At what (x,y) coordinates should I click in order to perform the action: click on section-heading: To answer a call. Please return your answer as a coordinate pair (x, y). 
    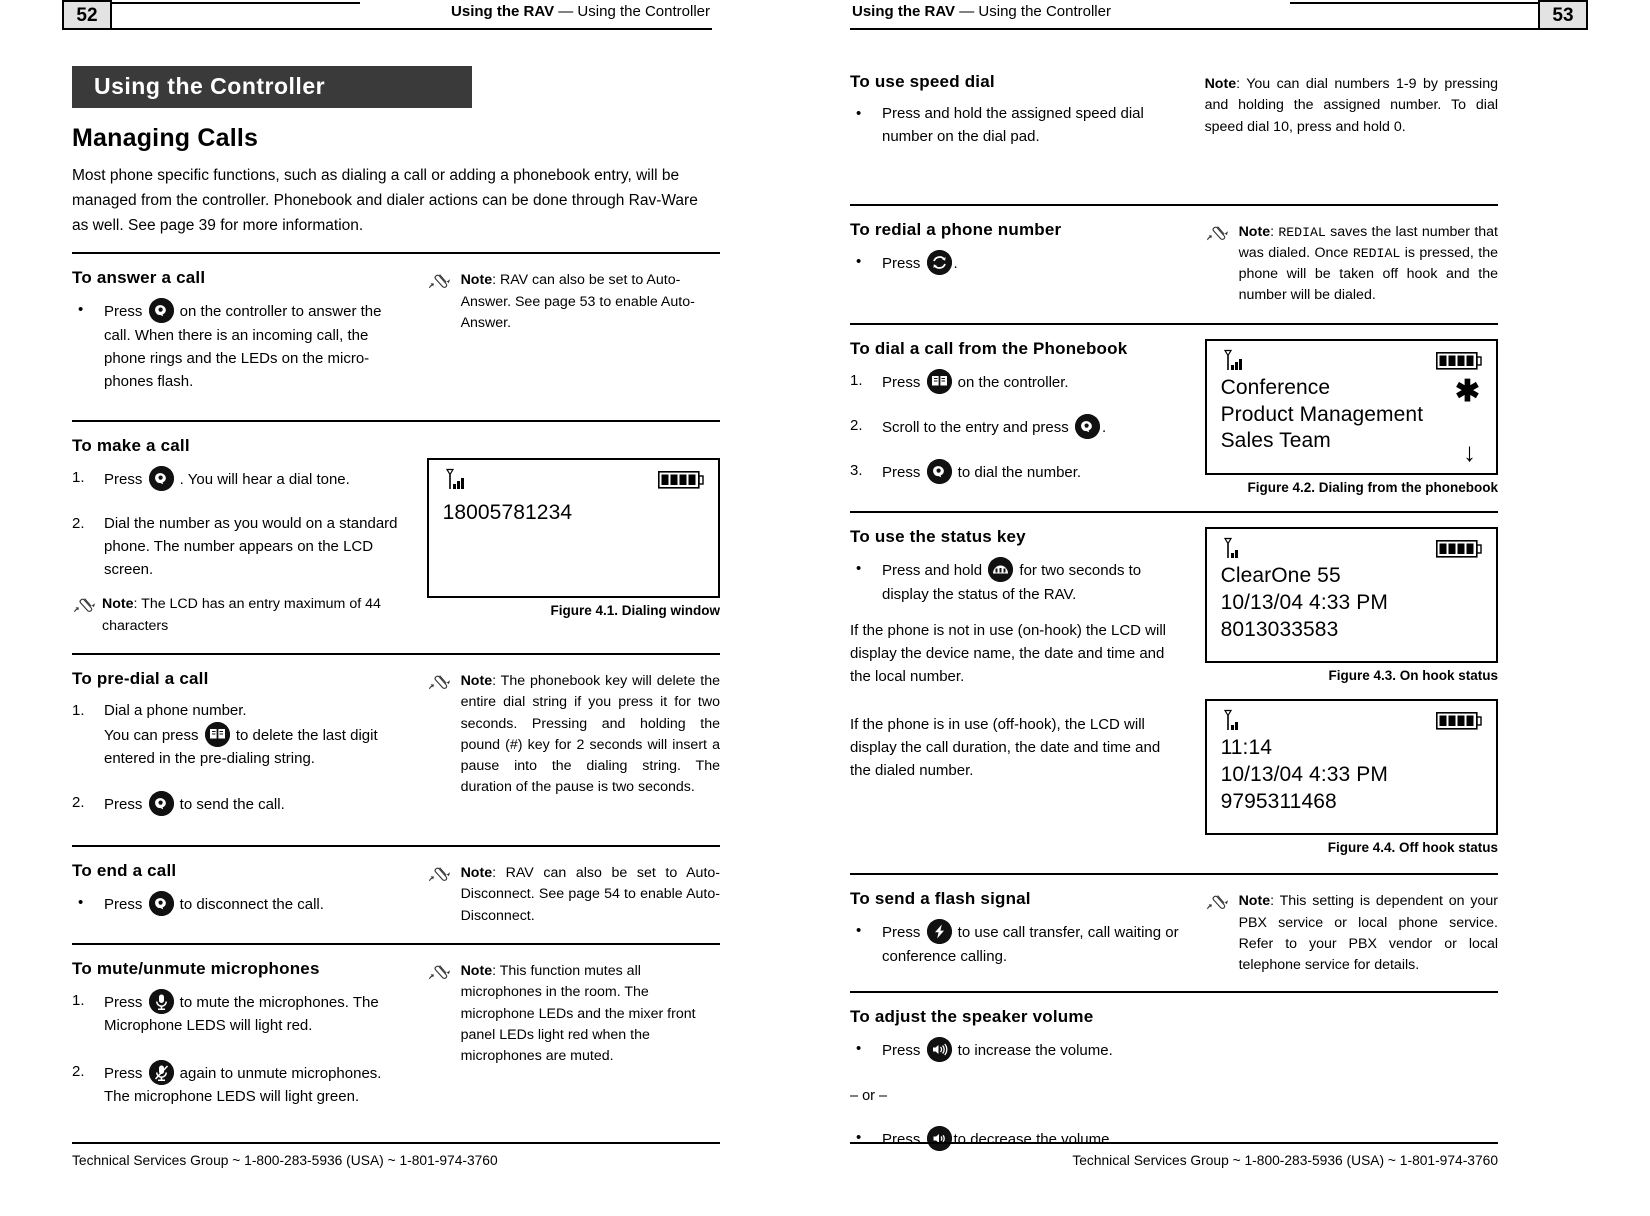
    Looking at the image, I should click on (139, 278).